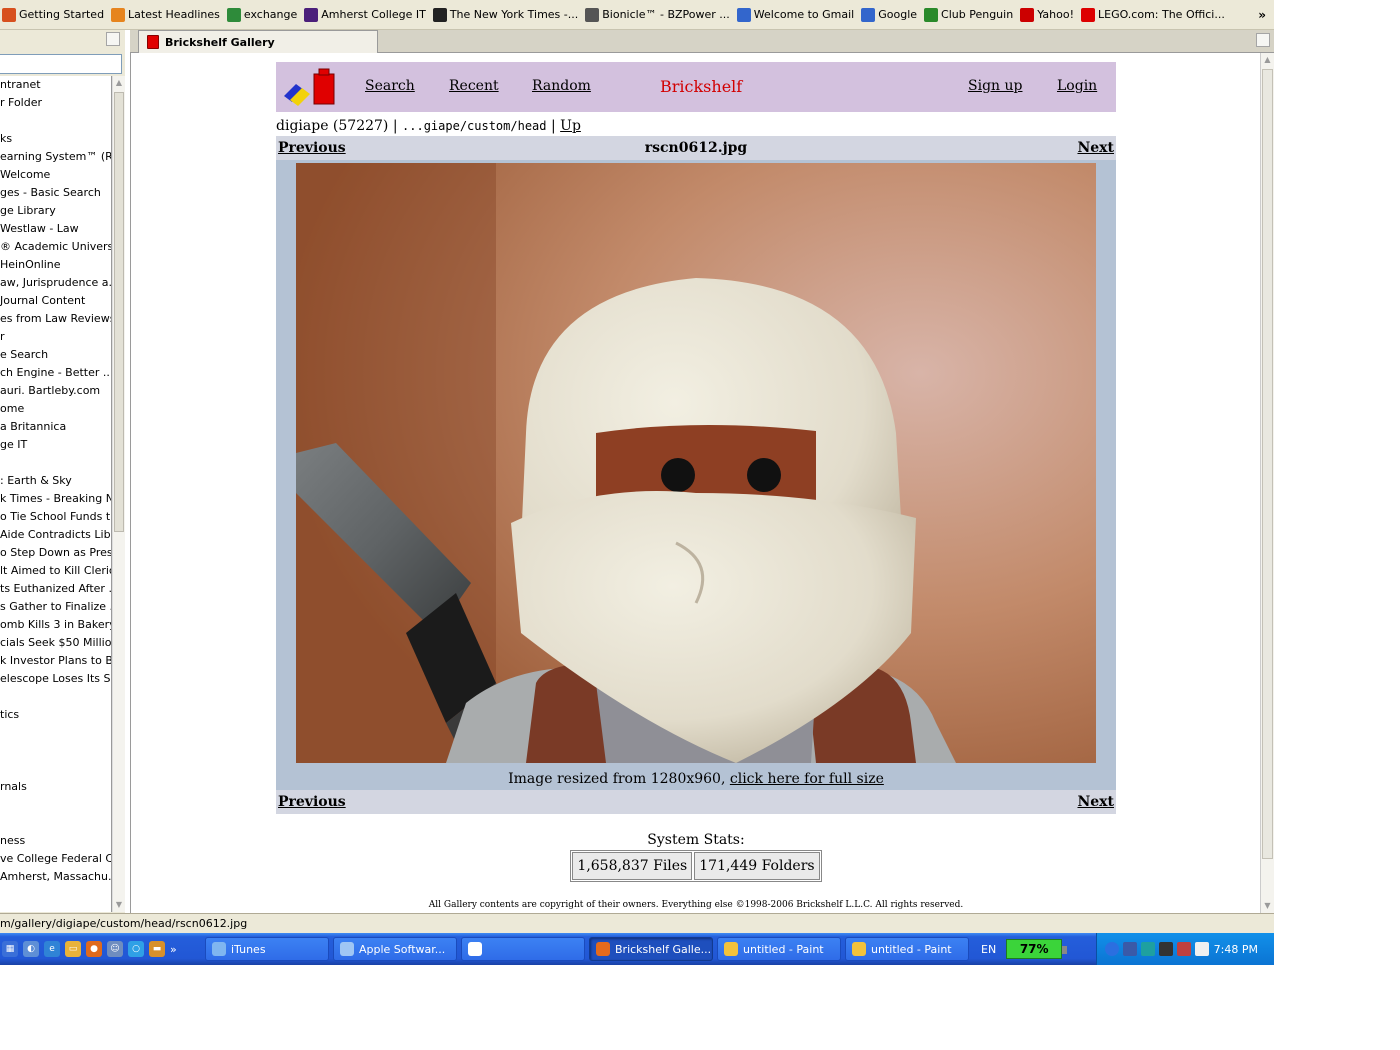  Describe the element at coordinates (632, 866) in the screenshot. I see `stats-files: 1,658,837 Files` at that location.